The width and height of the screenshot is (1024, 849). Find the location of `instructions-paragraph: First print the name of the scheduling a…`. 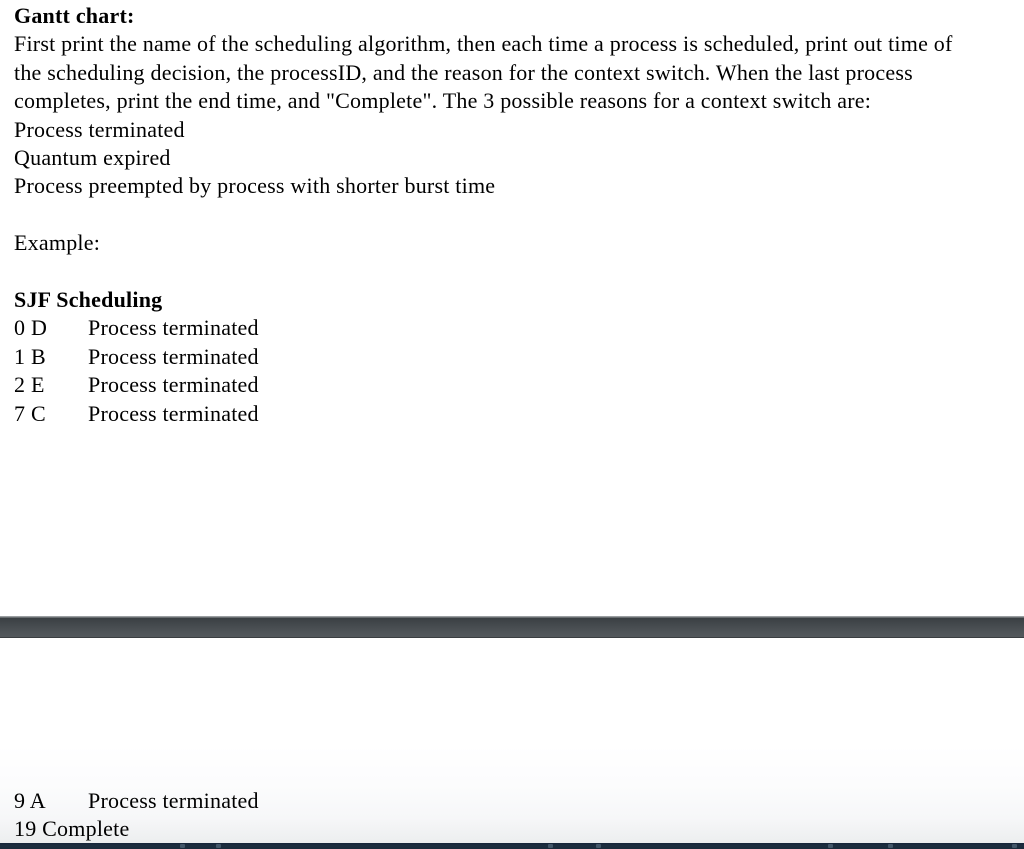

instructions-paragraph: First print the name of the scheduling a… is located at coordinates (483, 72).